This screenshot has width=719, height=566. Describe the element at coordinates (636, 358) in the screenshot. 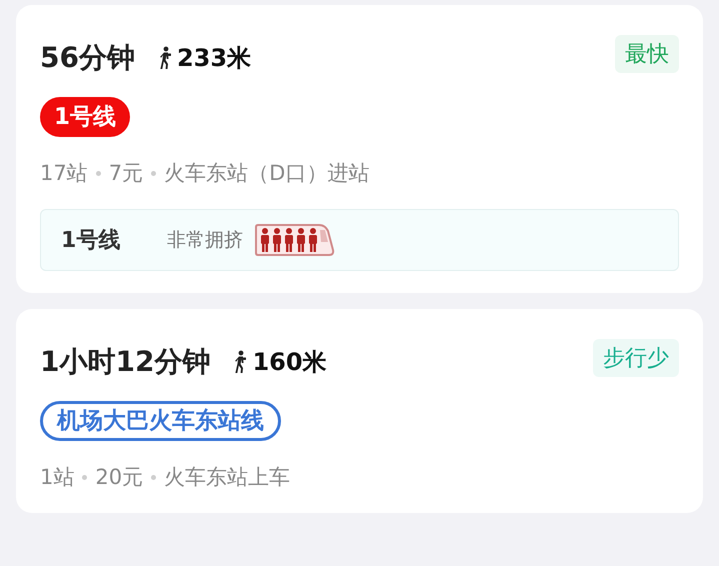

I see `route-tag: 步行少` at that location.